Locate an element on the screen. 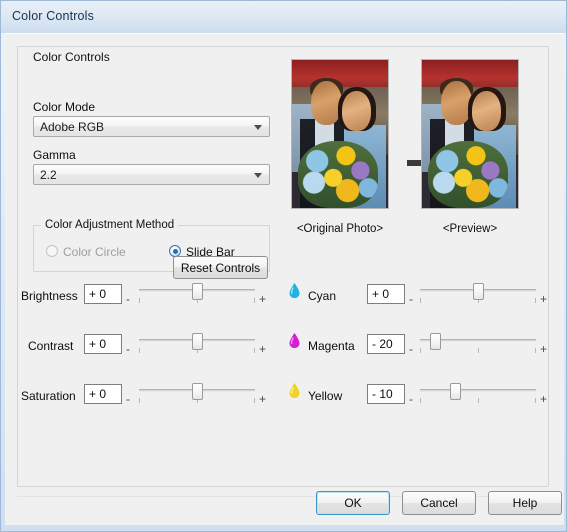 The width and height of the screenshot is (567, 532). title-bar: Color Controls is located at coordinates (283, 17).